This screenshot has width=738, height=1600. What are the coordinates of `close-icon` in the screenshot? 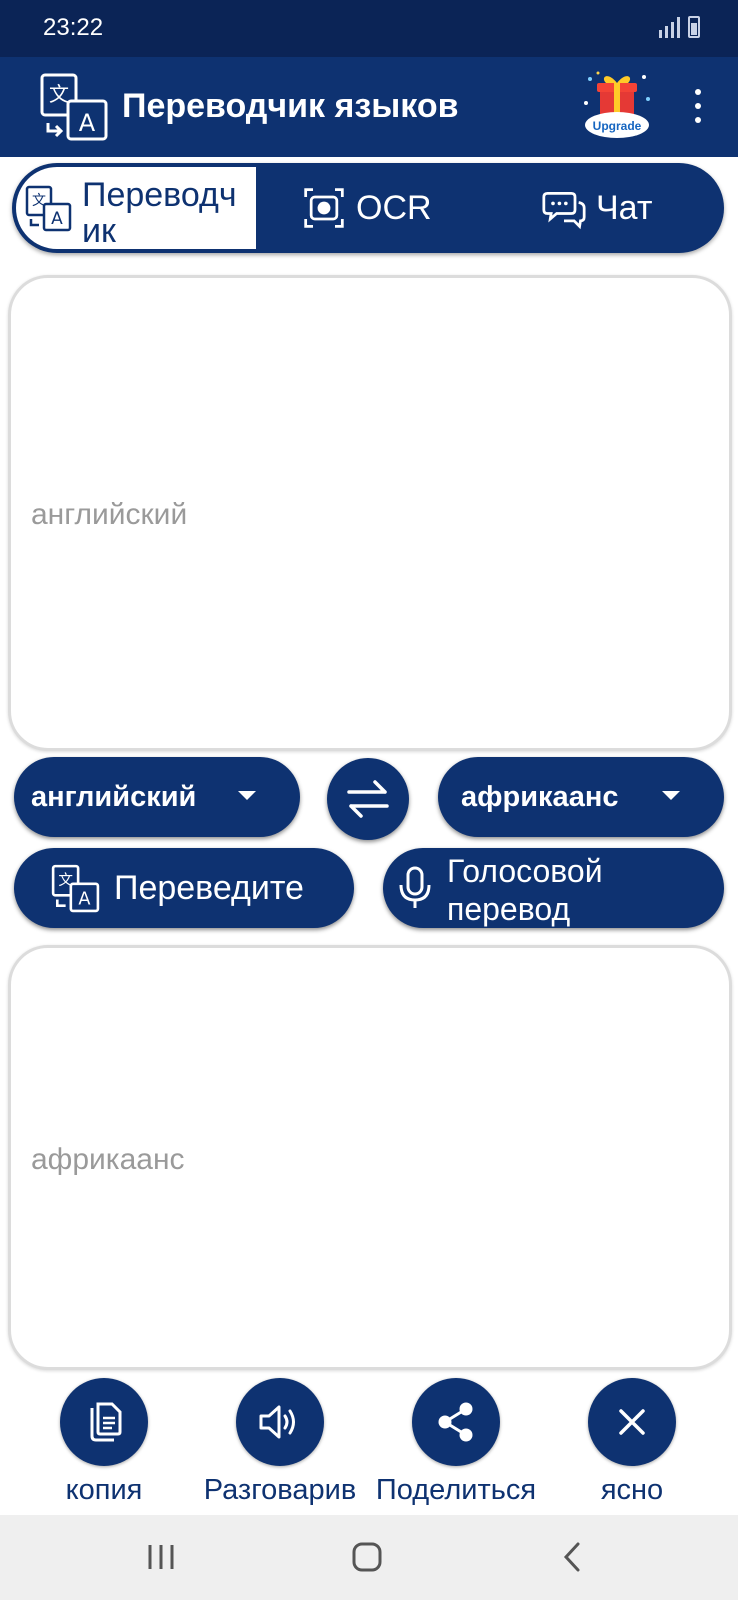 It's located at (632, 1422).